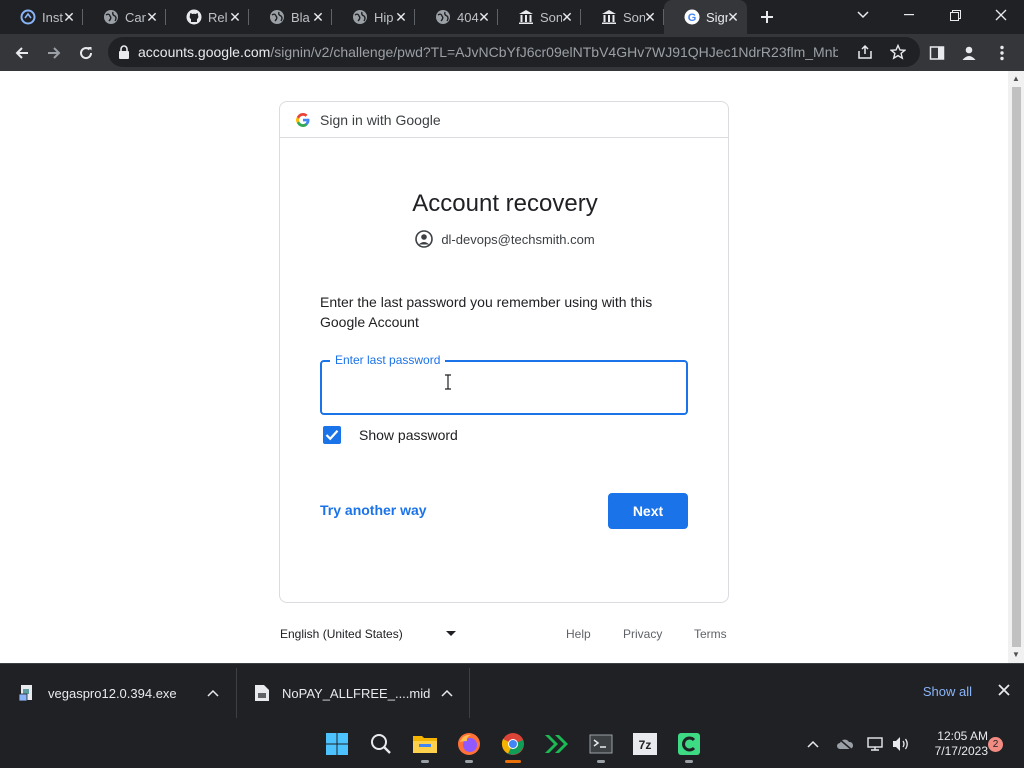 The width and height of the screenshot is (1024, 768). I want to click on taskbar: 7z 12:05 AM 7/17/2023 2, so click(512, 744).